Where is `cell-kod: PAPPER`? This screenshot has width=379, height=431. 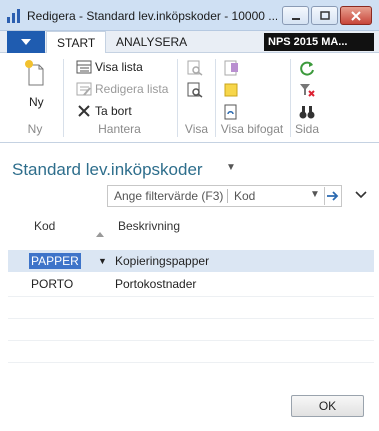 cell-kod: PAPPER is located at coordinates (55, 261).